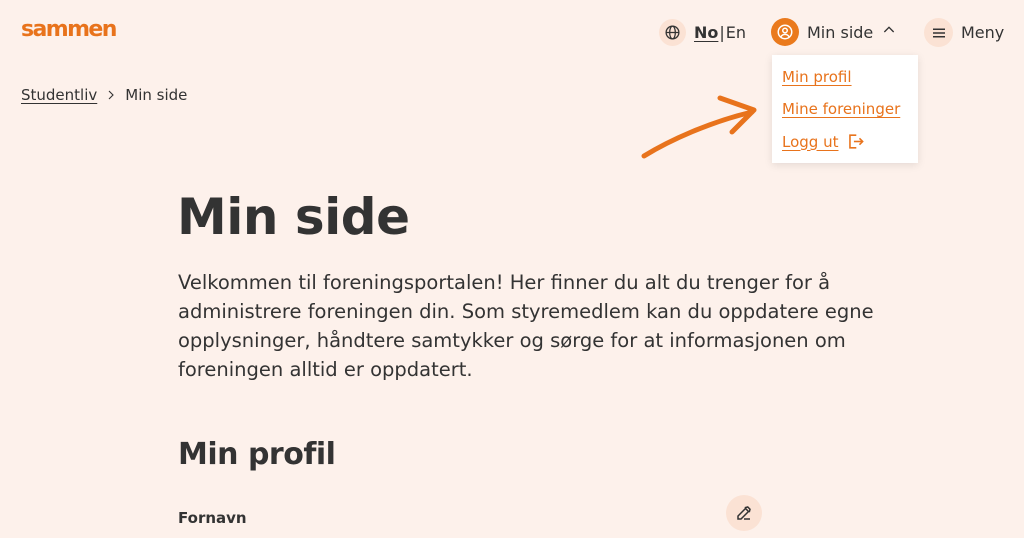  What do you see at coordinates (810, 141) in the screenshot?
I see `logg-ut-label: Logg ut` at bounding box center [810, 141].